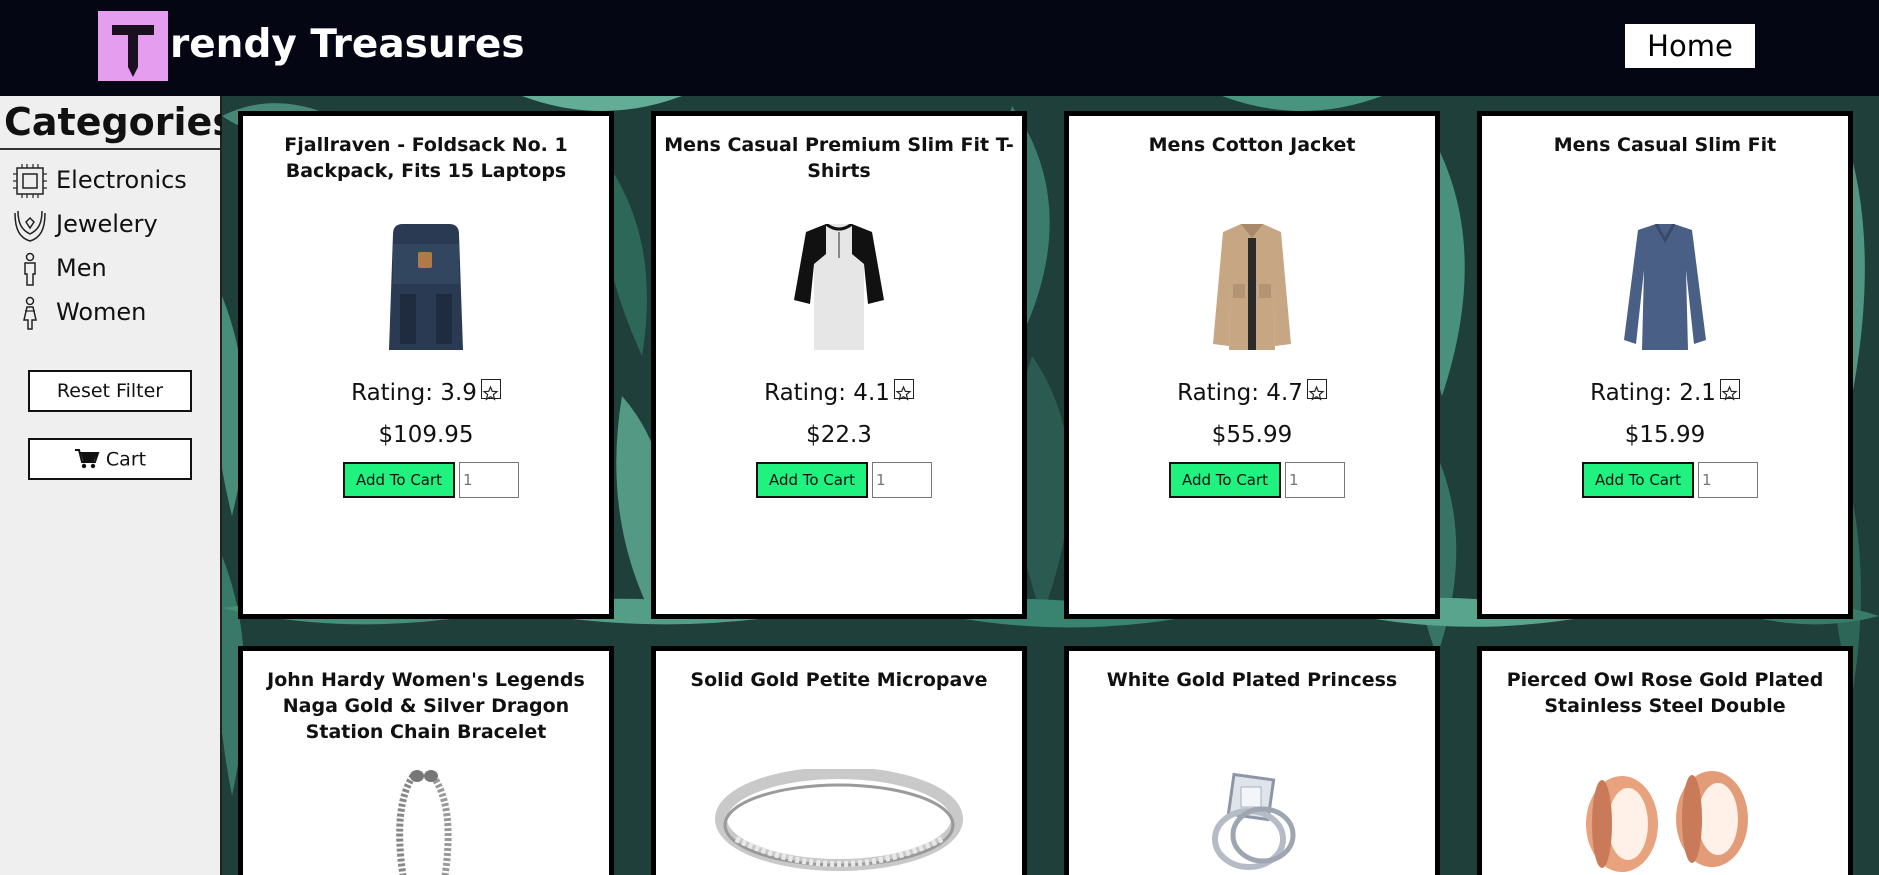  Describe the element at coordinates (1252, 435) in the screenshot. I see `product-price: $55.99` at that location.